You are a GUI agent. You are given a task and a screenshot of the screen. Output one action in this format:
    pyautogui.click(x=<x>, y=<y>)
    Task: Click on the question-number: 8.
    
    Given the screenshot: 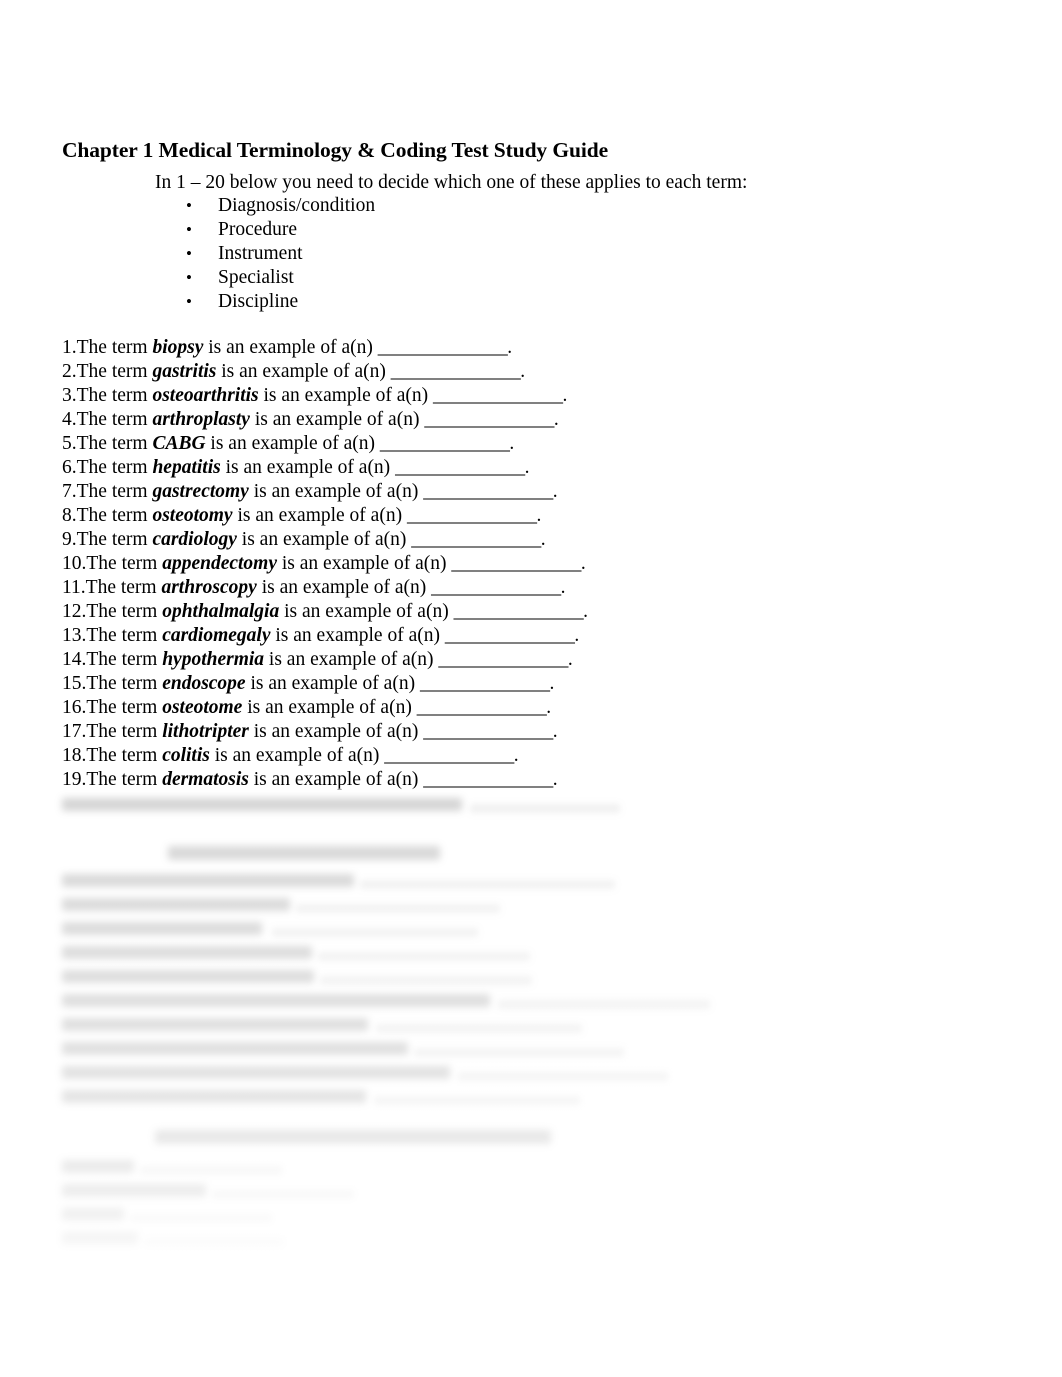 What is the action you would take?
    pyautogui.click(x=69, y=515)
    